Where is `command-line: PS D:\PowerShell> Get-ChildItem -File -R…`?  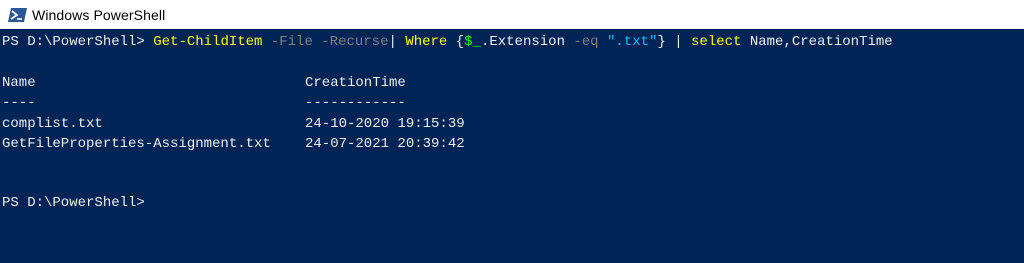
command-line: PS D:\PowerShell> Get-ChildItem -File -R… is located at coordinates (447, 42).